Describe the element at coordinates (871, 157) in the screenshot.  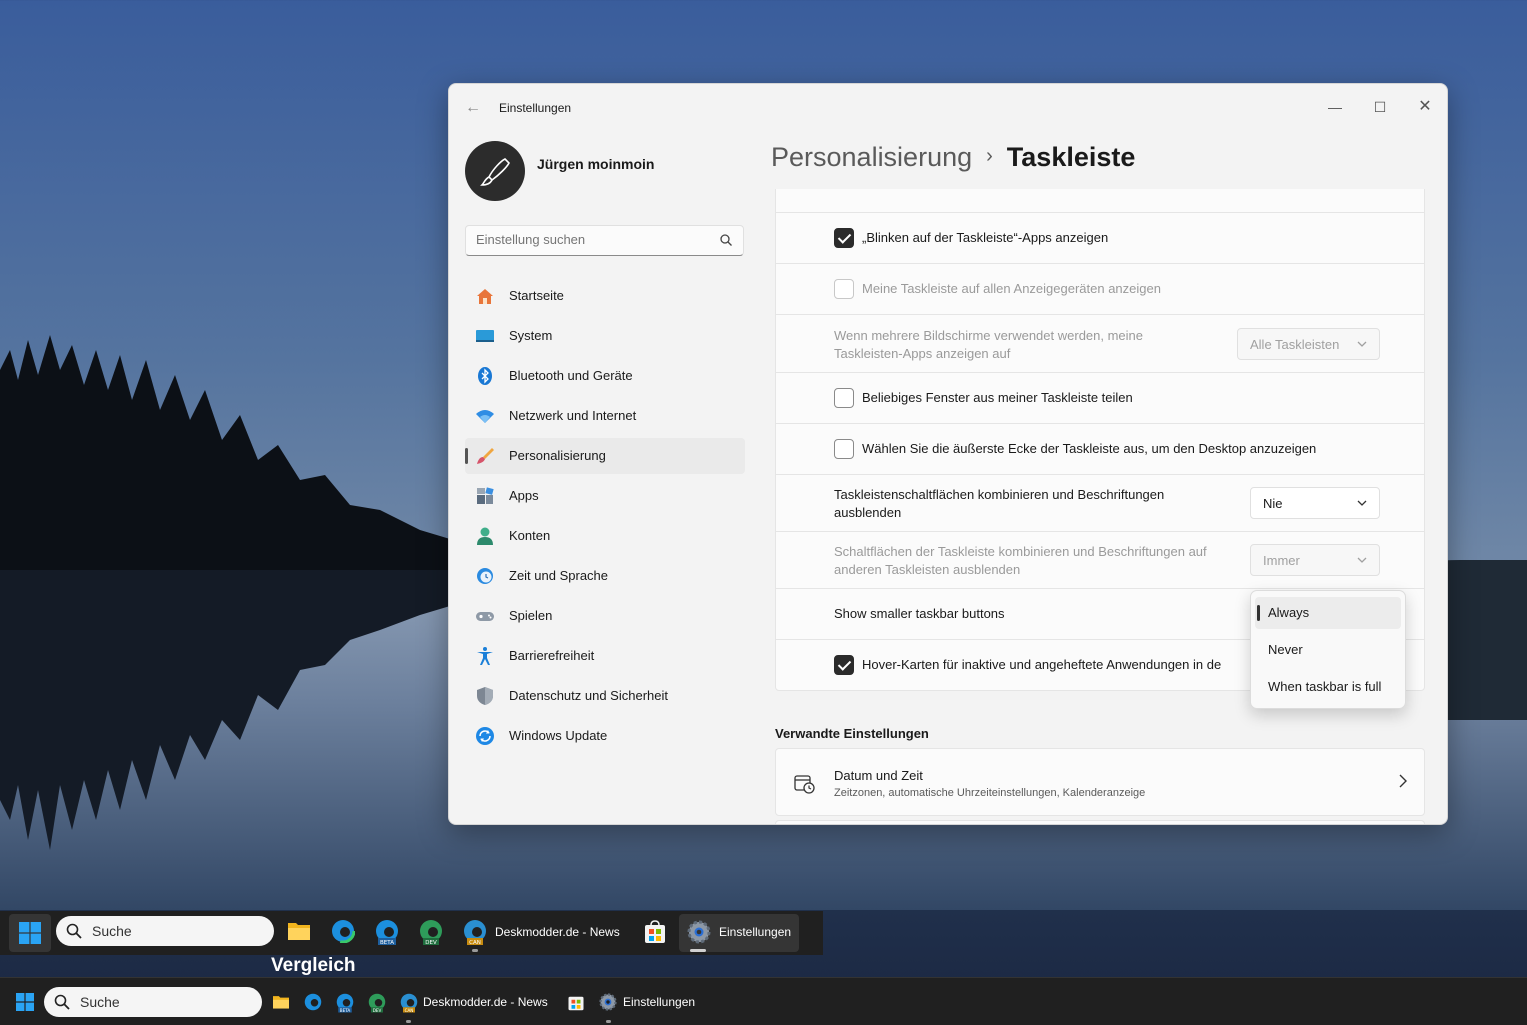
I see `breadcrumb-parent: Personalisierung` at that location.